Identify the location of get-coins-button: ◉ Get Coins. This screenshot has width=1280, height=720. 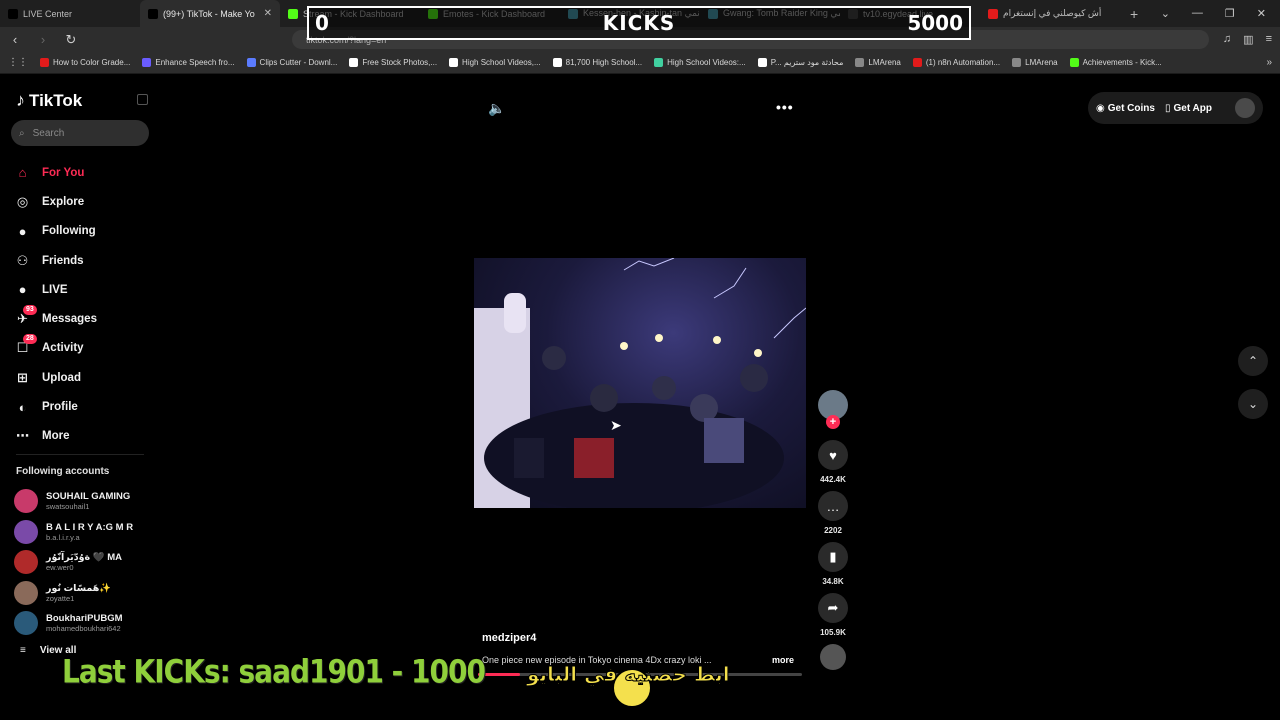
(1125, 108).